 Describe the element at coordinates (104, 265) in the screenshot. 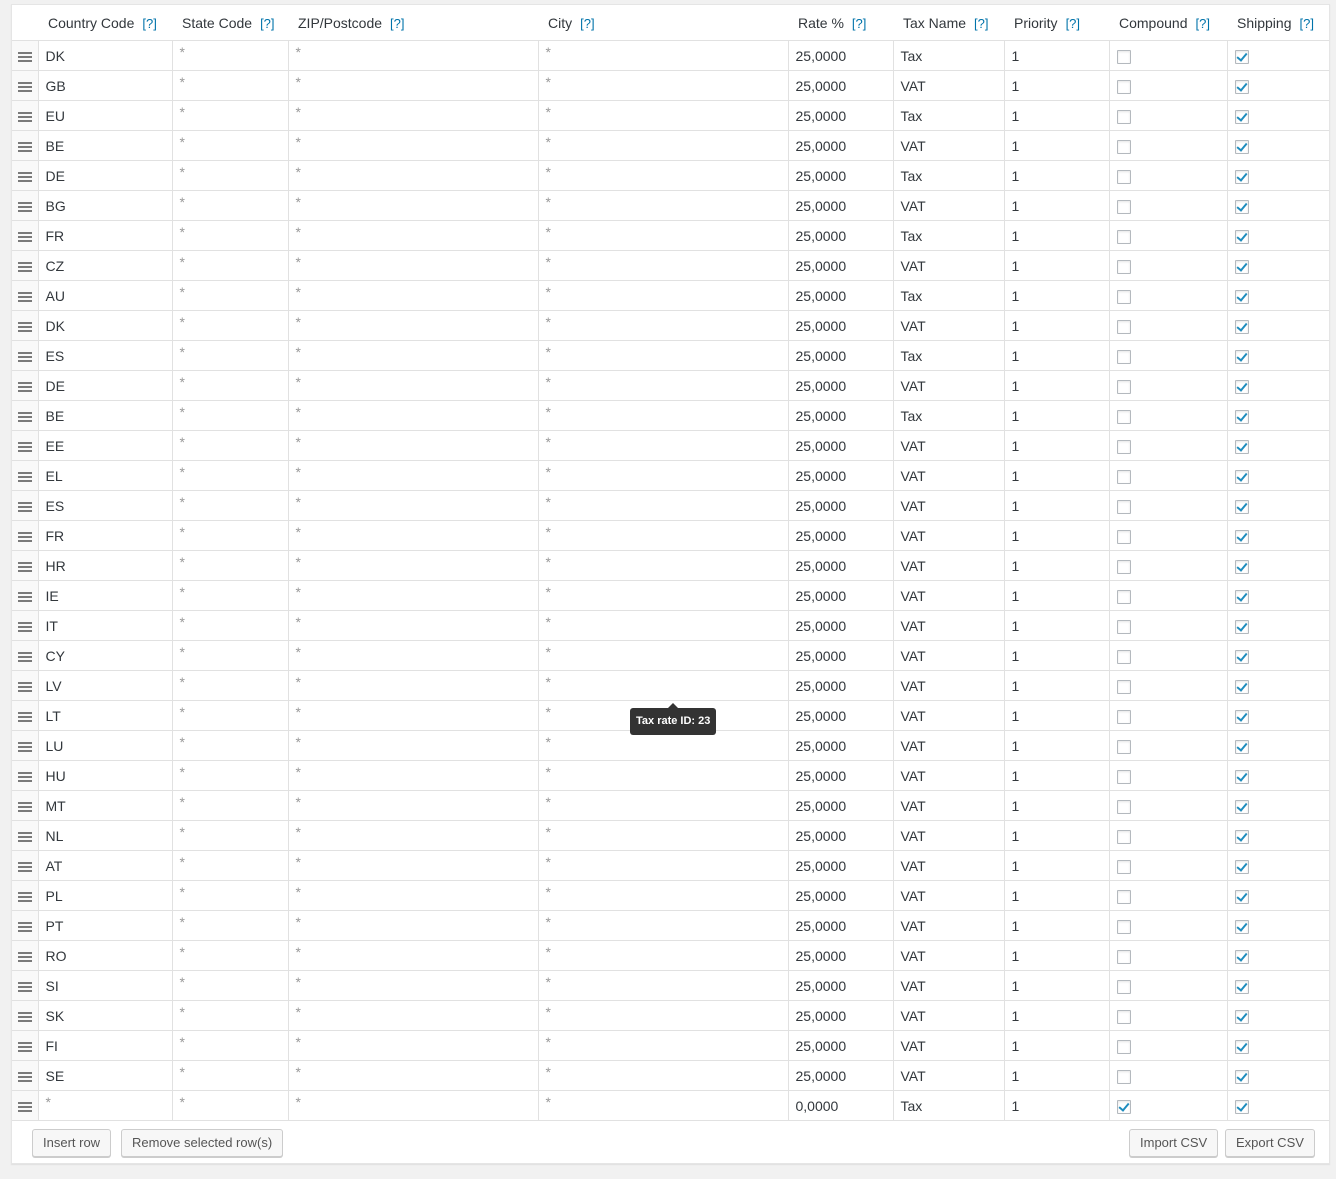

I see `country-code-field: CZ` at that location.